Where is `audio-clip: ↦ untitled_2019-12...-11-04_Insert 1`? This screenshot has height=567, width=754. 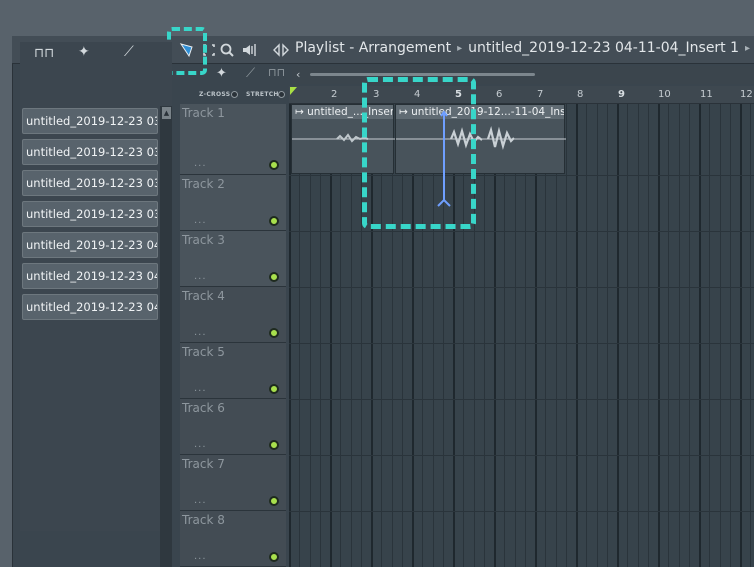 audio-clip: ↦ untitled_2019-12...-11-04_Insert 1 is located at coordinates (480, 139).